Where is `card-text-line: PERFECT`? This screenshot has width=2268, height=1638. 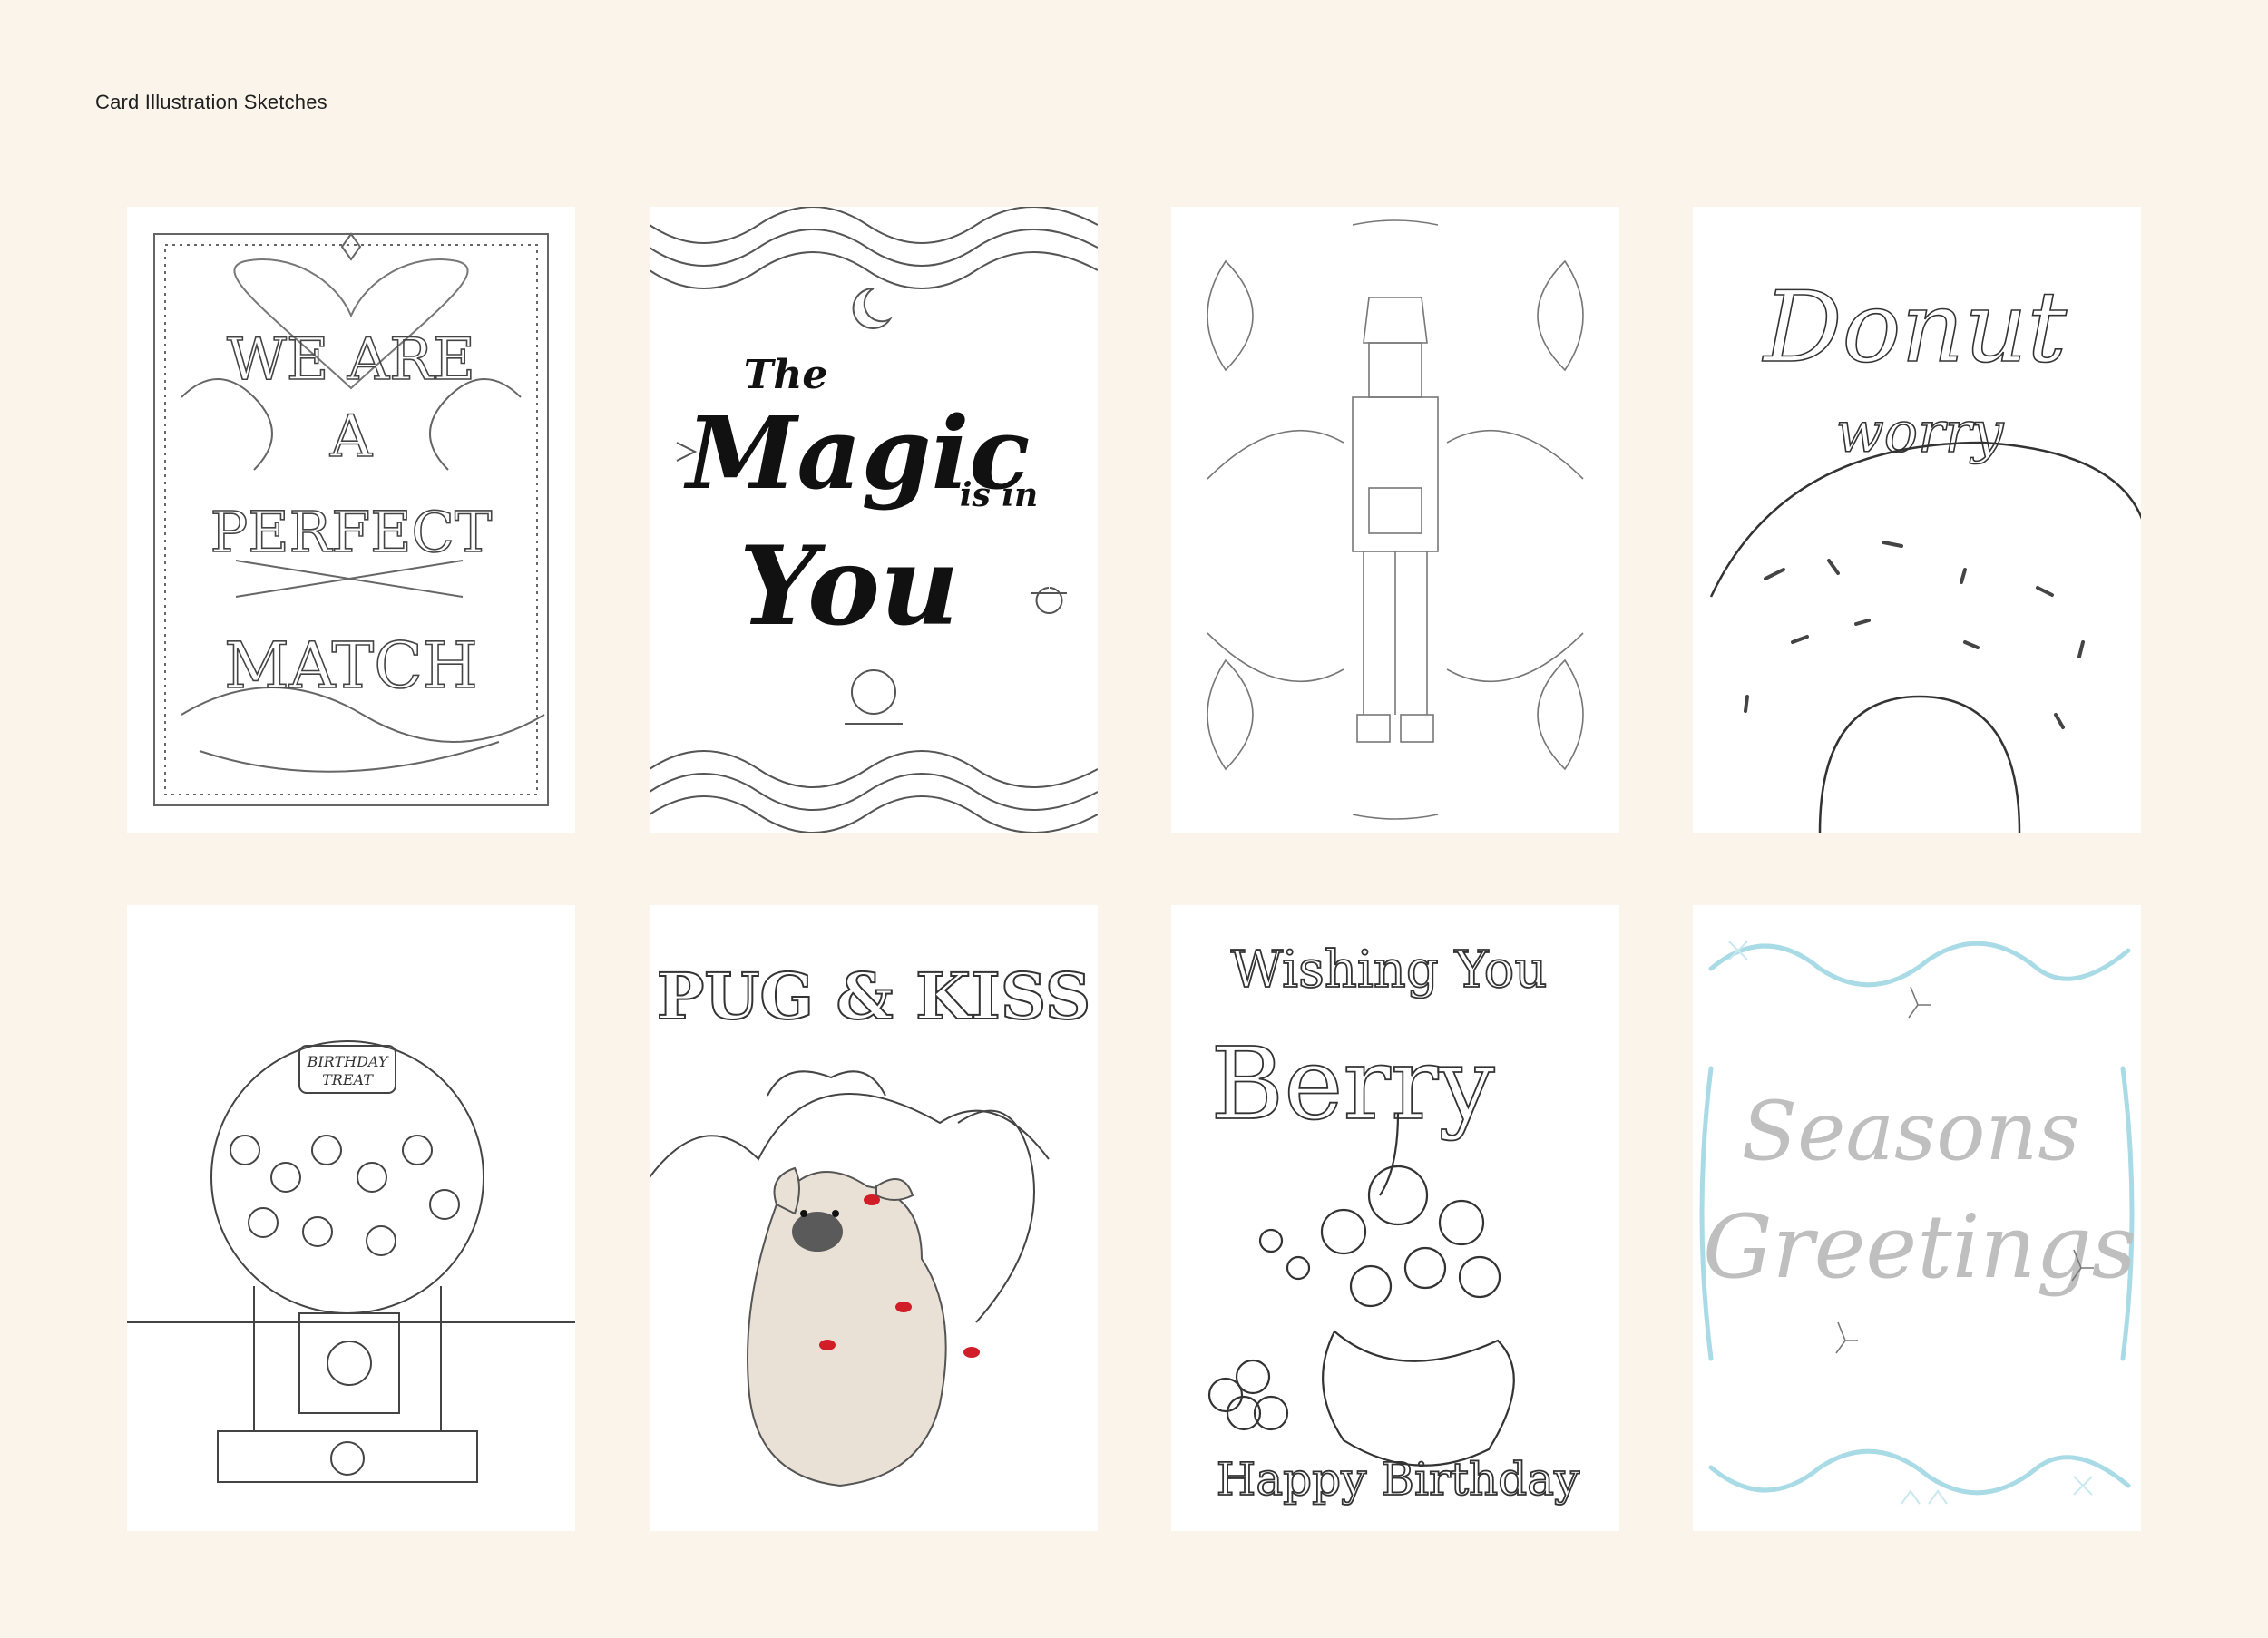
card-text-line: PERFECT is located at coordinates (352, 532).